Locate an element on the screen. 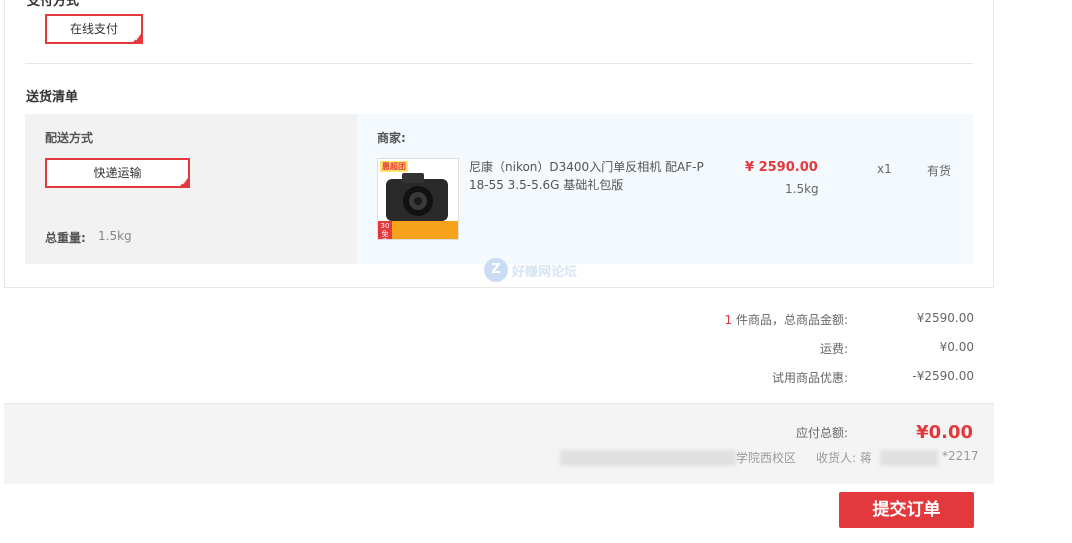  watermark-logo-icon: Z is located at coordinates (496, 270).